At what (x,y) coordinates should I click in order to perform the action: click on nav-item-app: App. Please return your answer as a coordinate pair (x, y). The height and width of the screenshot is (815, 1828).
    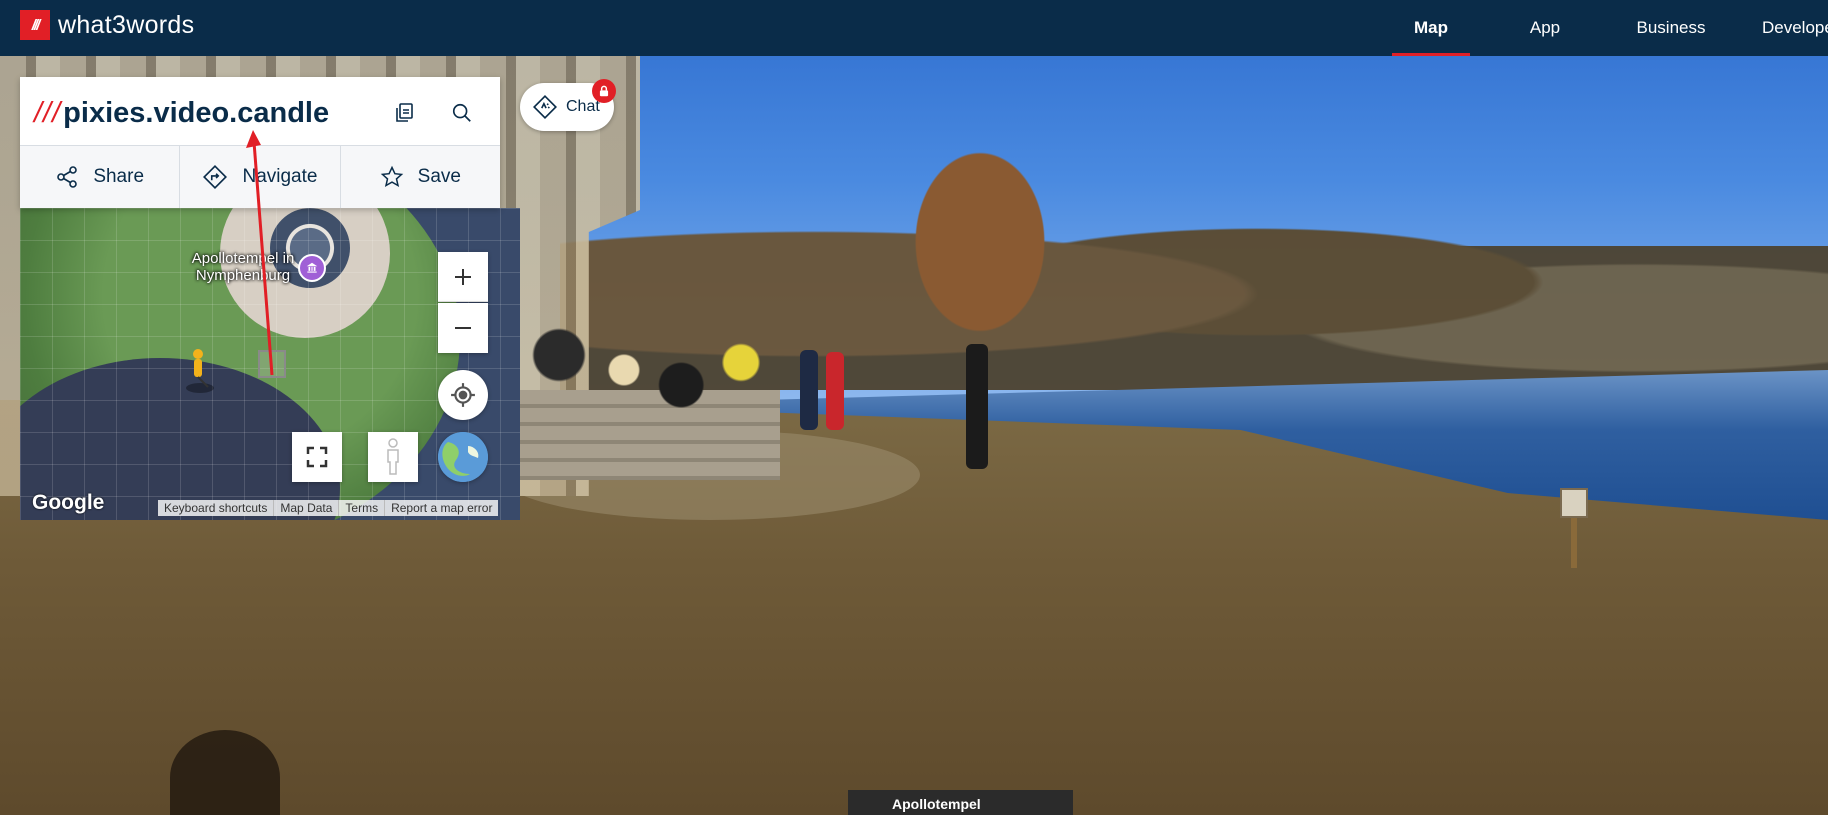
    Looking at the image, I should click on (1545, 28).